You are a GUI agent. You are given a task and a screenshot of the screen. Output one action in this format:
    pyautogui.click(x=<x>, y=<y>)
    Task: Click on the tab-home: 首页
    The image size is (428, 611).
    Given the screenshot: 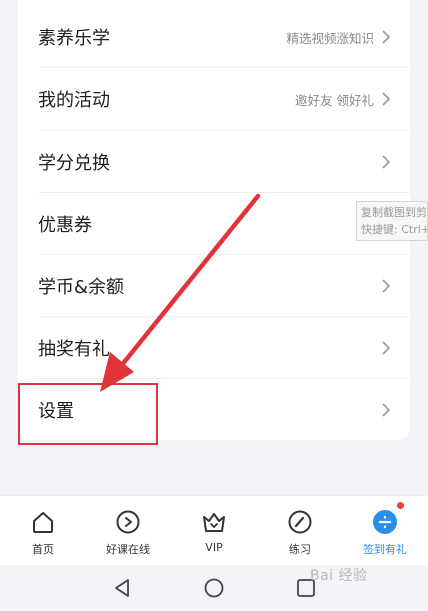 What is the action you would take?
    pyautogui.click(x=43, y=531)
    